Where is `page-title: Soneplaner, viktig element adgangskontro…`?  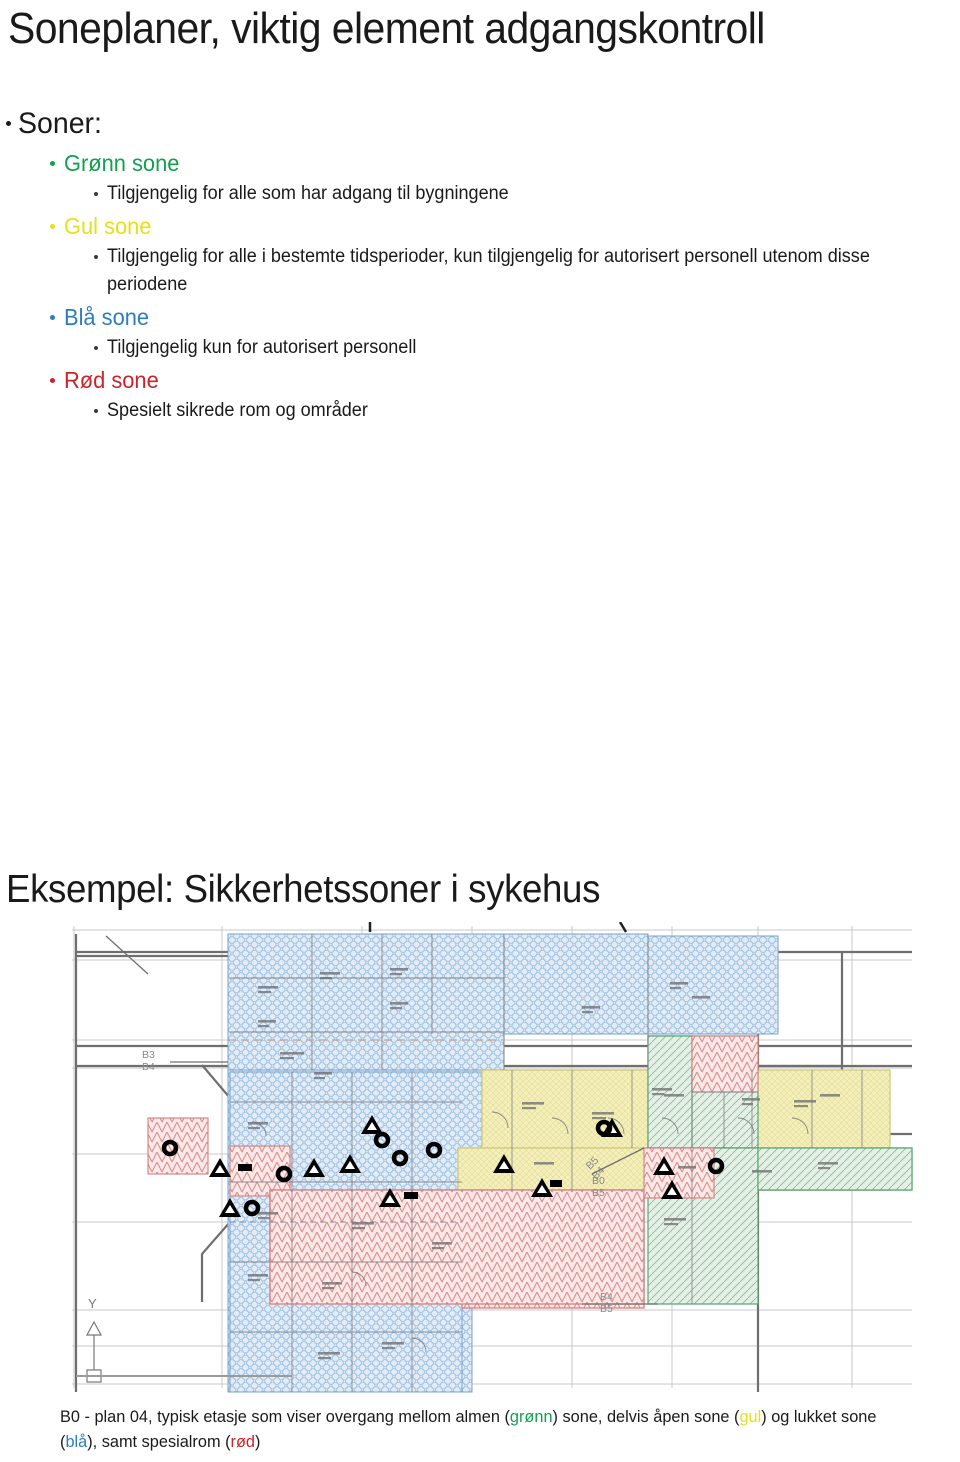
page-title: Soneplaner, viktig element adgangskontro… is located at coordinates (386, 28).